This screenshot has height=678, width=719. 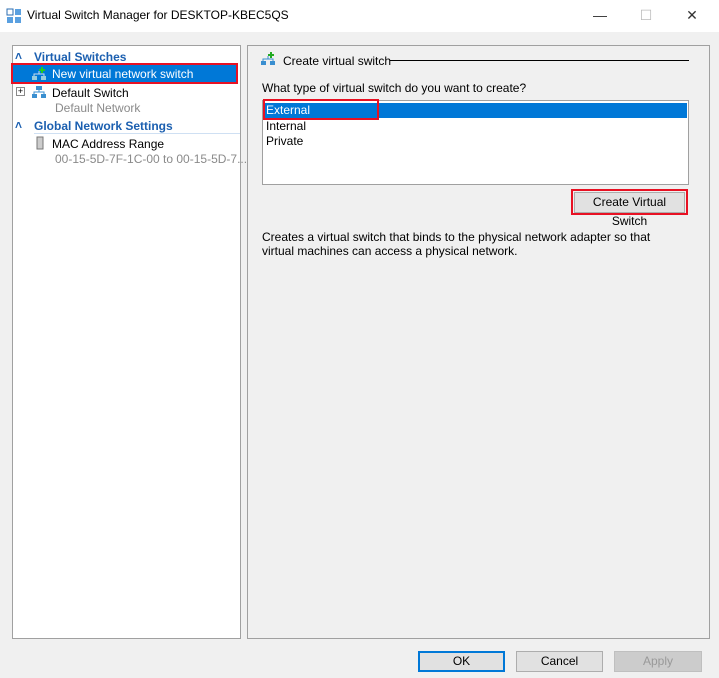 I want to click on minimize-button: —, so click(x=600, y=16).